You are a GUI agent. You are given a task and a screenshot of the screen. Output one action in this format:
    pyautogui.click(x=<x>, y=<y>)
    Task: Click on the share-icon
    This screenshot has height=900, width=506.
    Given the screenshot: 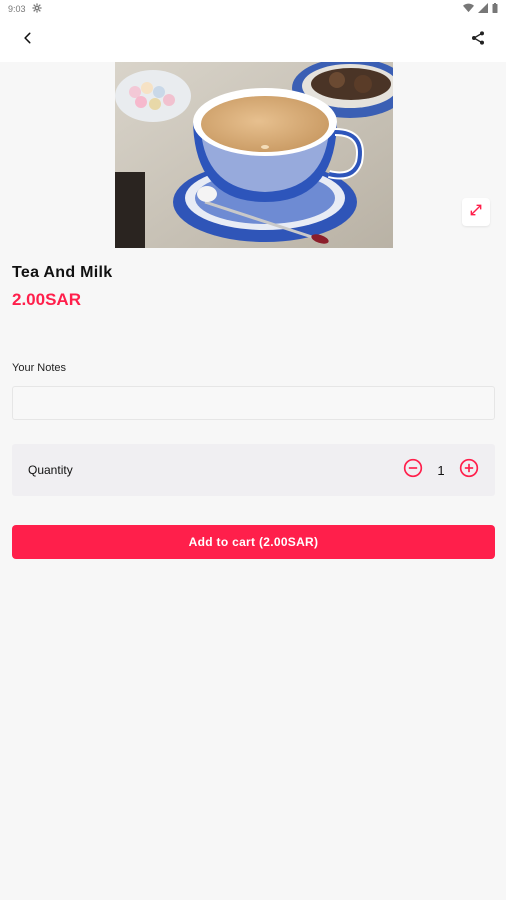 What is the action you would take?
    pyautogui.click(x=478, y=40)
    